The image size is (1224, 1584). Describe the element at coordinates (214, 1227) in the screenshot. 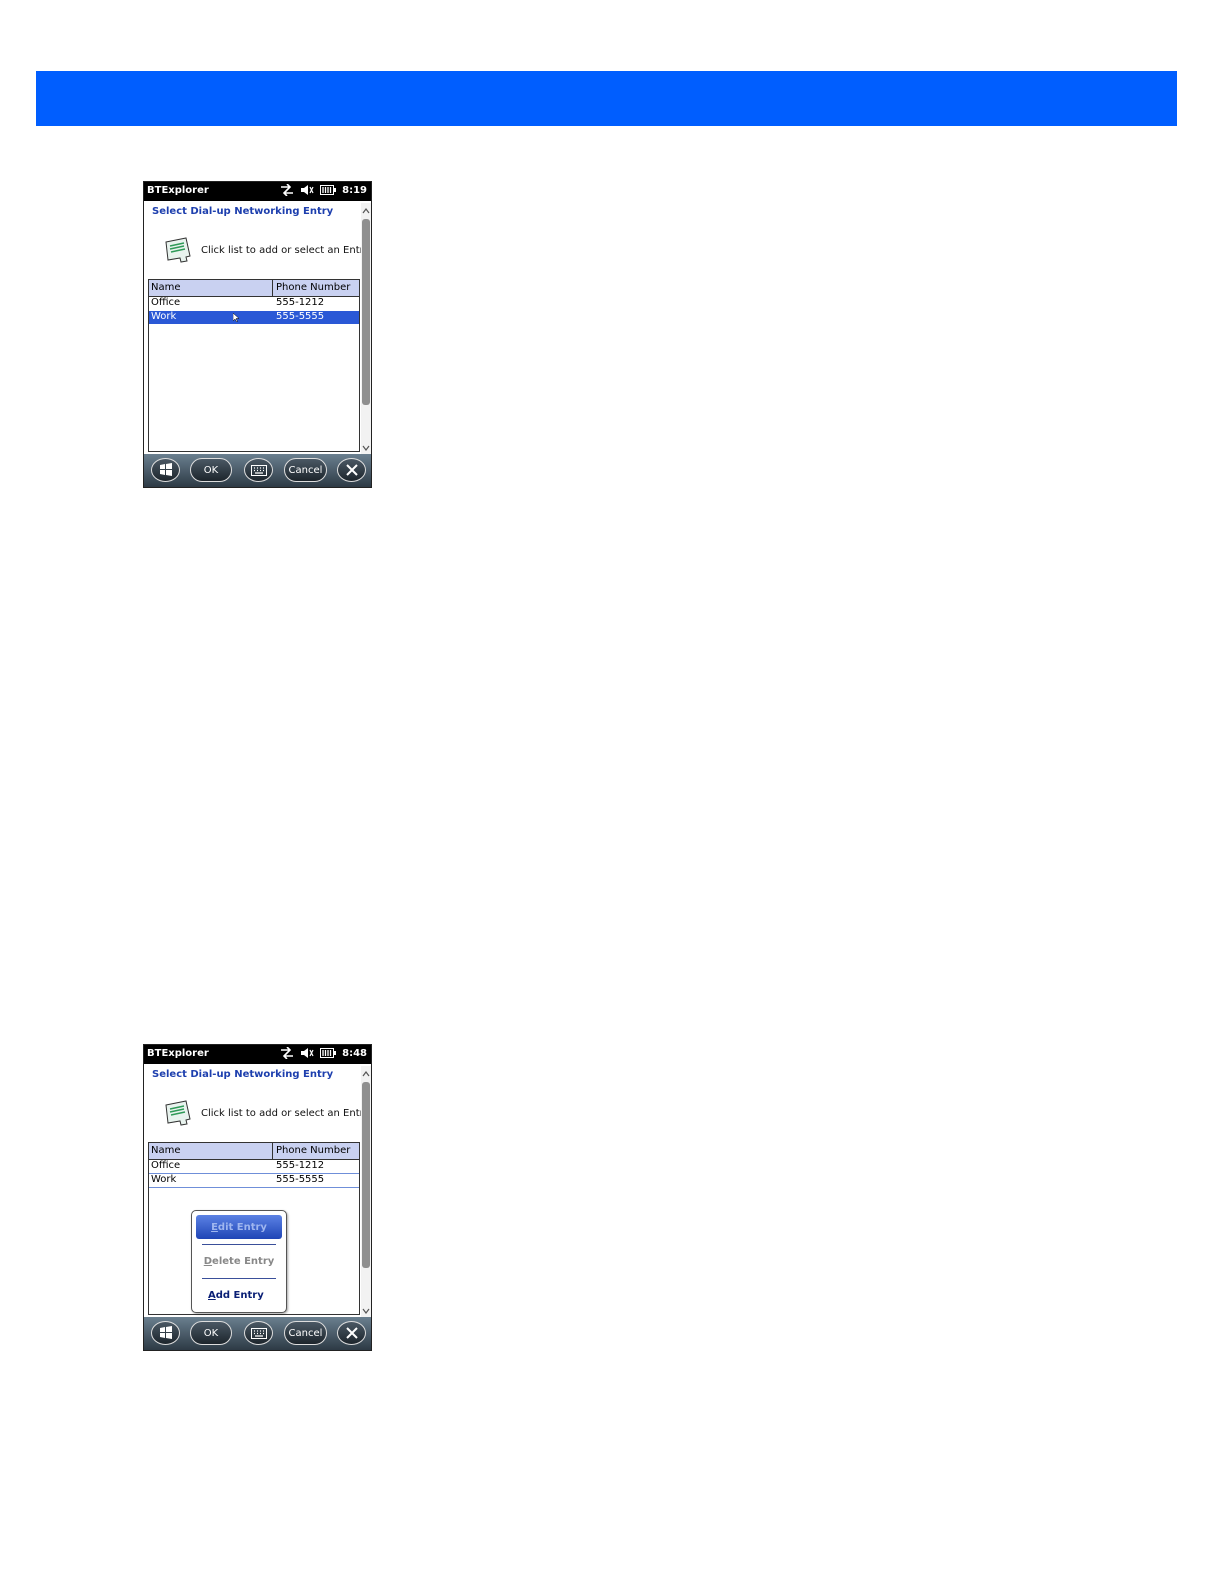

I see `menu-mnemonic: E` at that location.